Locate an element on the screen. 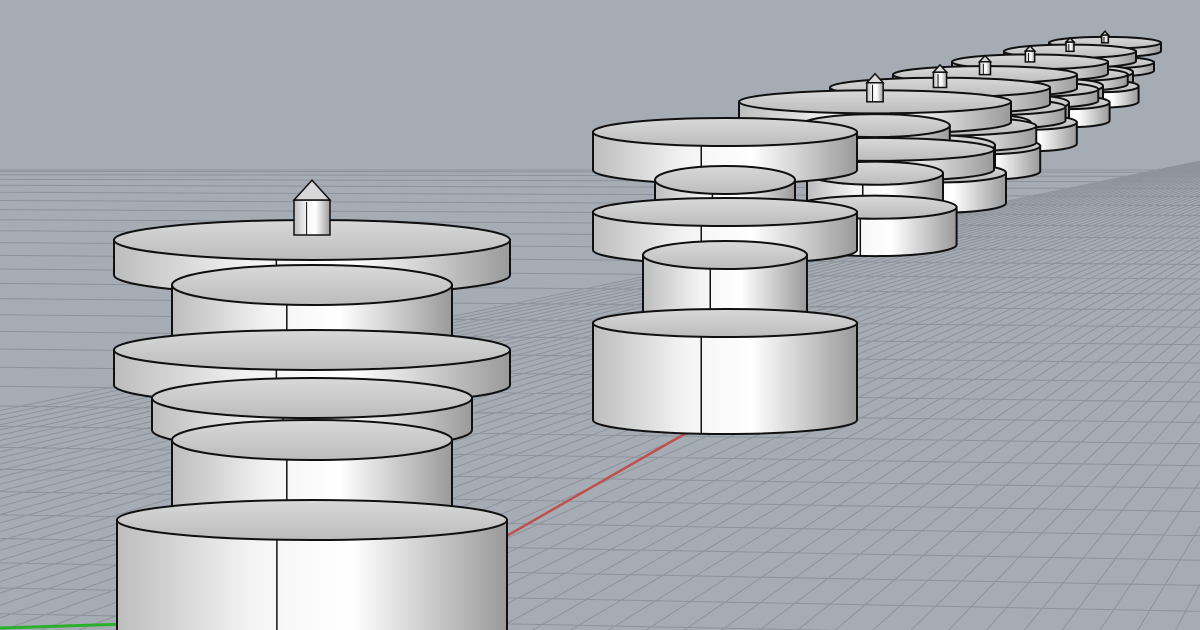 The width and height of the screenshot is (1200, 630). spool-tall-front-tip-body is located at coordinates (312, 217).